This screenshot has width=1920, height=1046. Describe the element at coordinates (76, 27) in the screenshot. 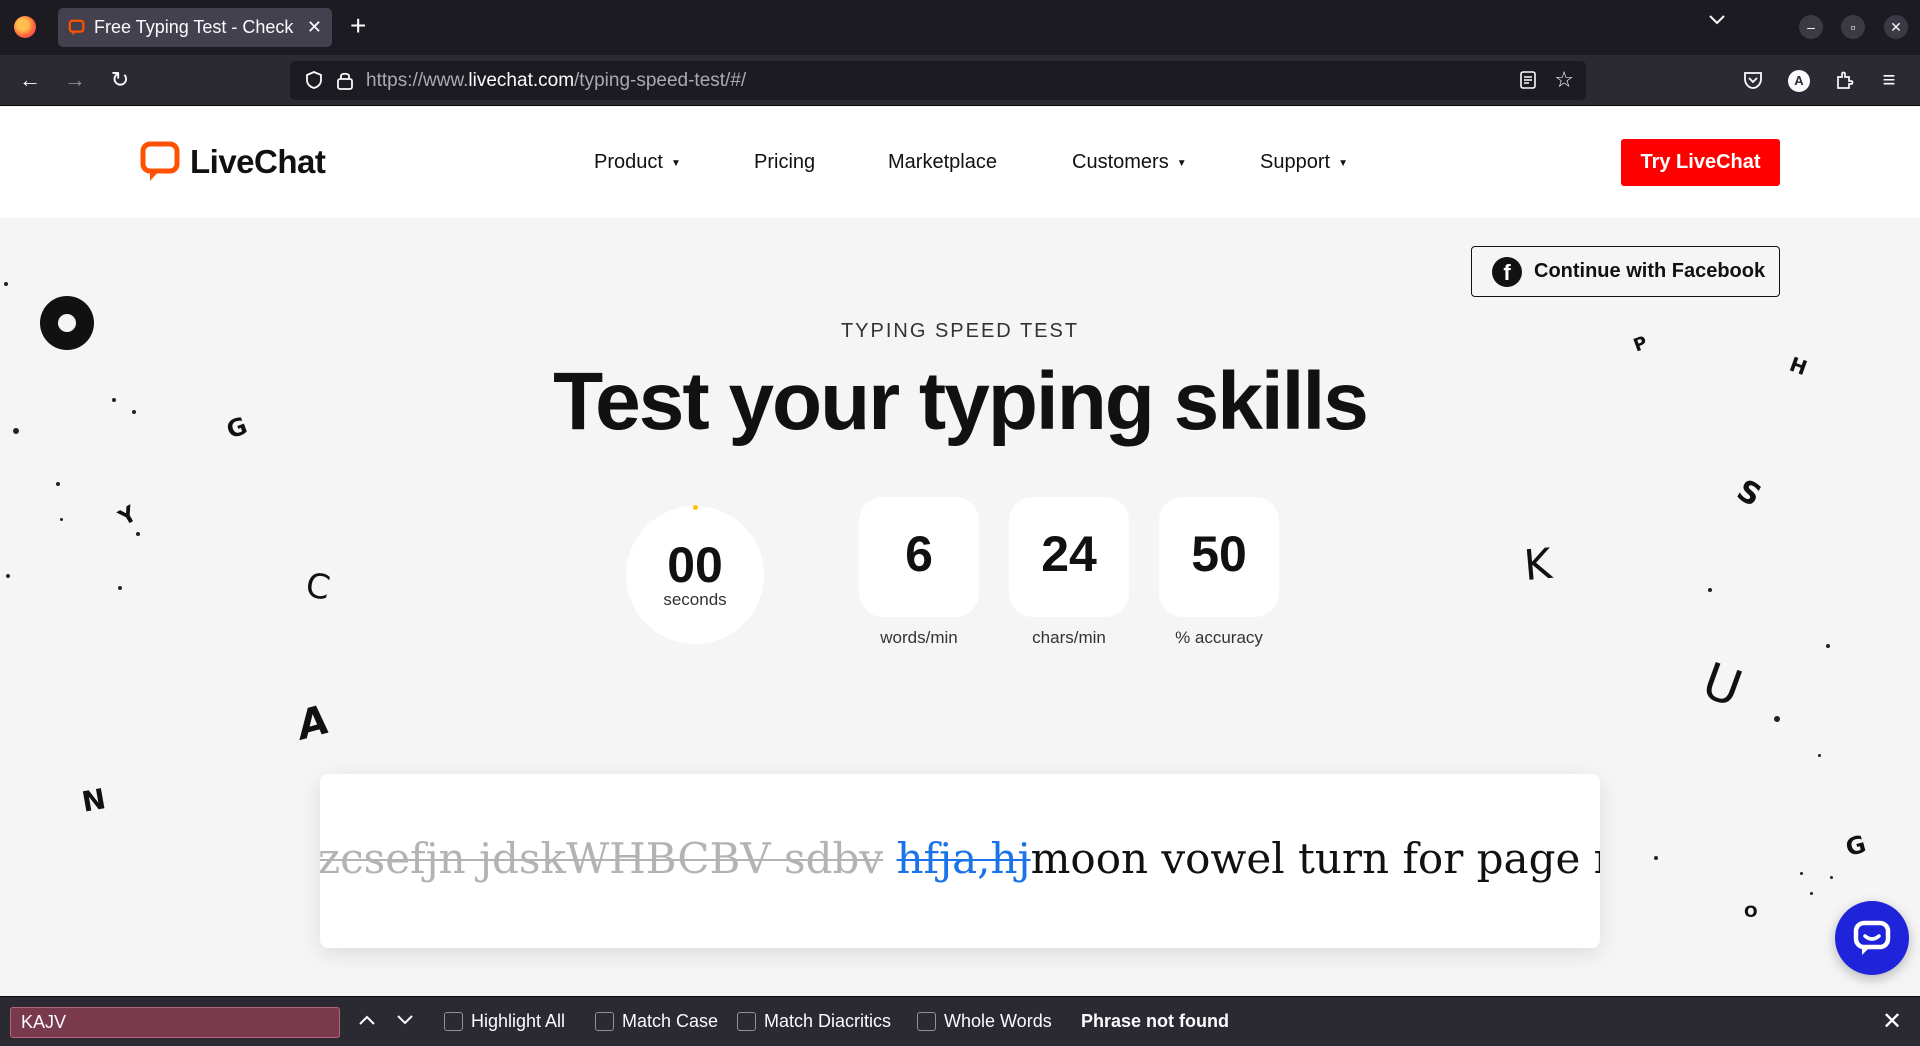

I see `livechat-favicon-icon` at that location.